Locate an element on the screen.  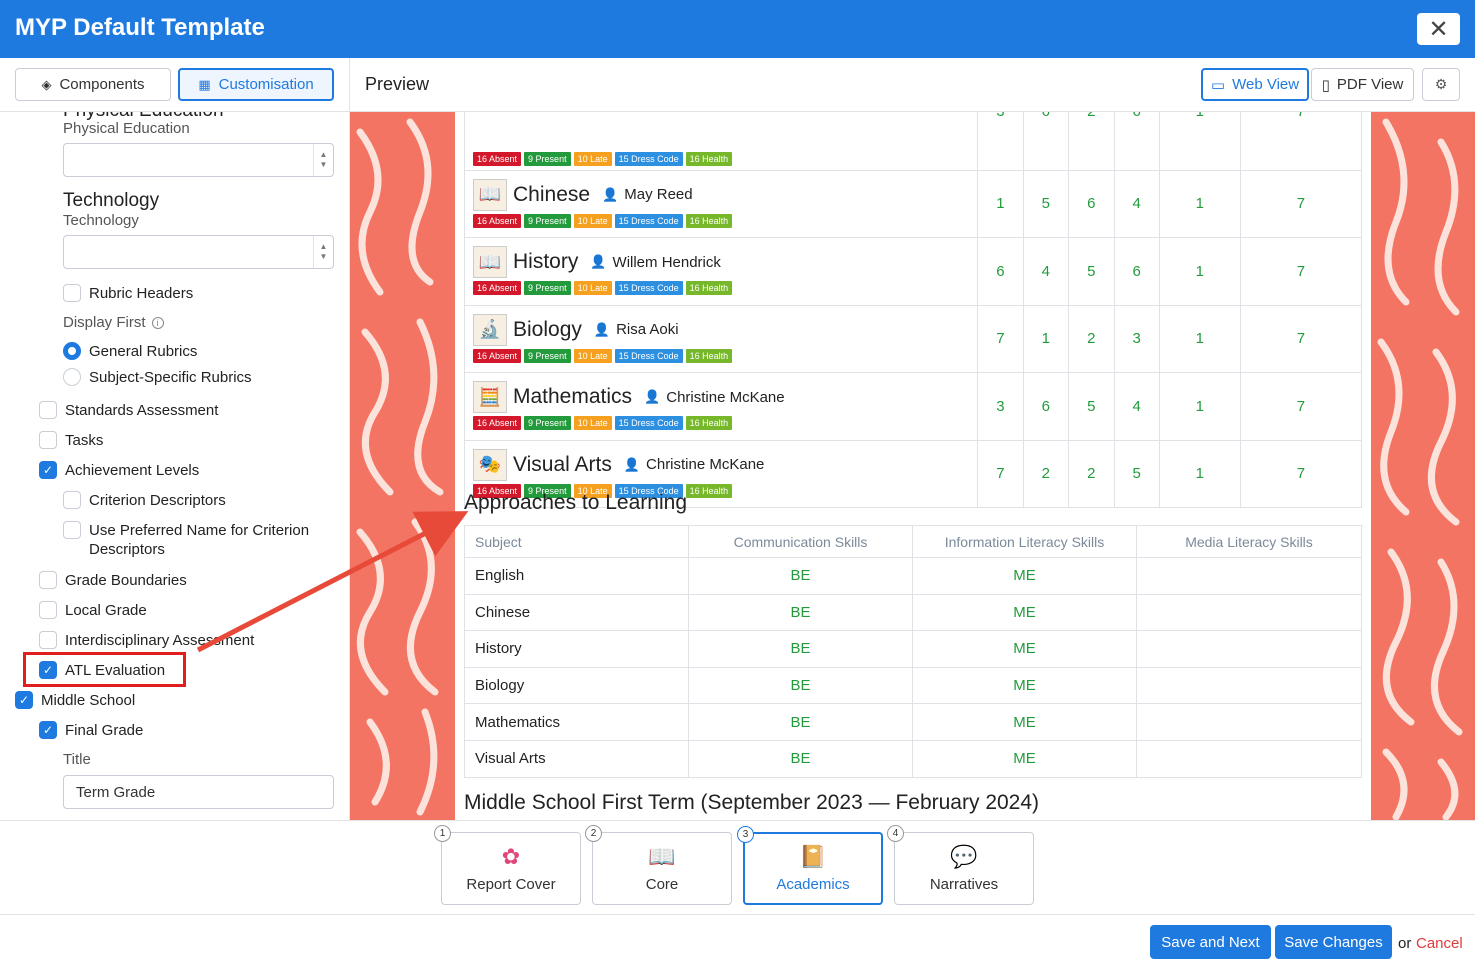
teacher-name: Christine McKane is located at coordinates (705, 464).